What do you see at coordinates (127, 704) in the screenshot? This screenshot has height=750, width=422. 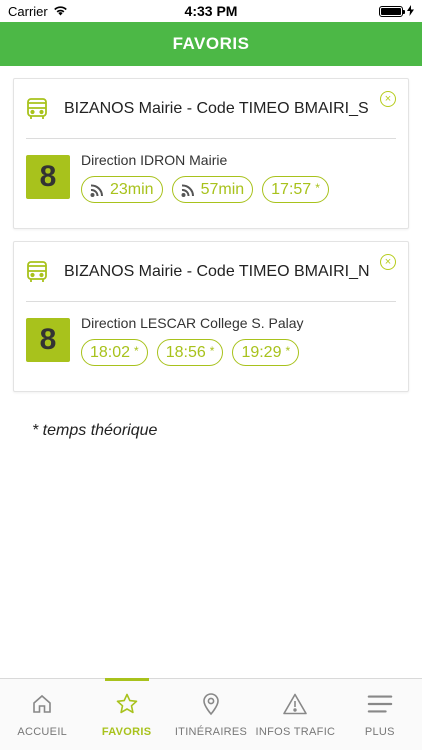 I see `star-icon` at bounding box center [127, 704].